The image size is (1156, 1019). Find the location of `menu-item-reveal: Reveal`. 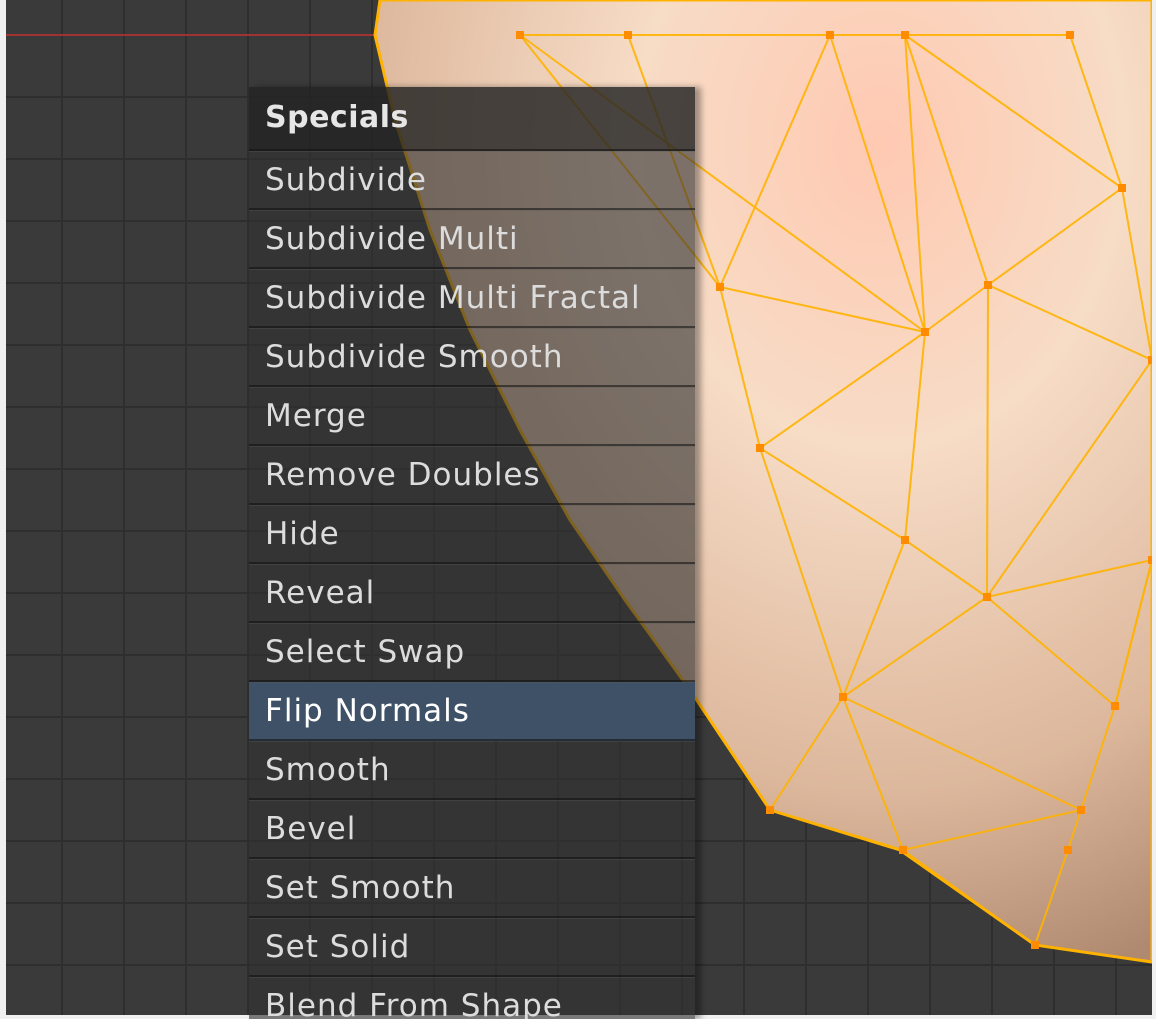

menu-item-reveal: Reveal is located at coordinates (472, 593).